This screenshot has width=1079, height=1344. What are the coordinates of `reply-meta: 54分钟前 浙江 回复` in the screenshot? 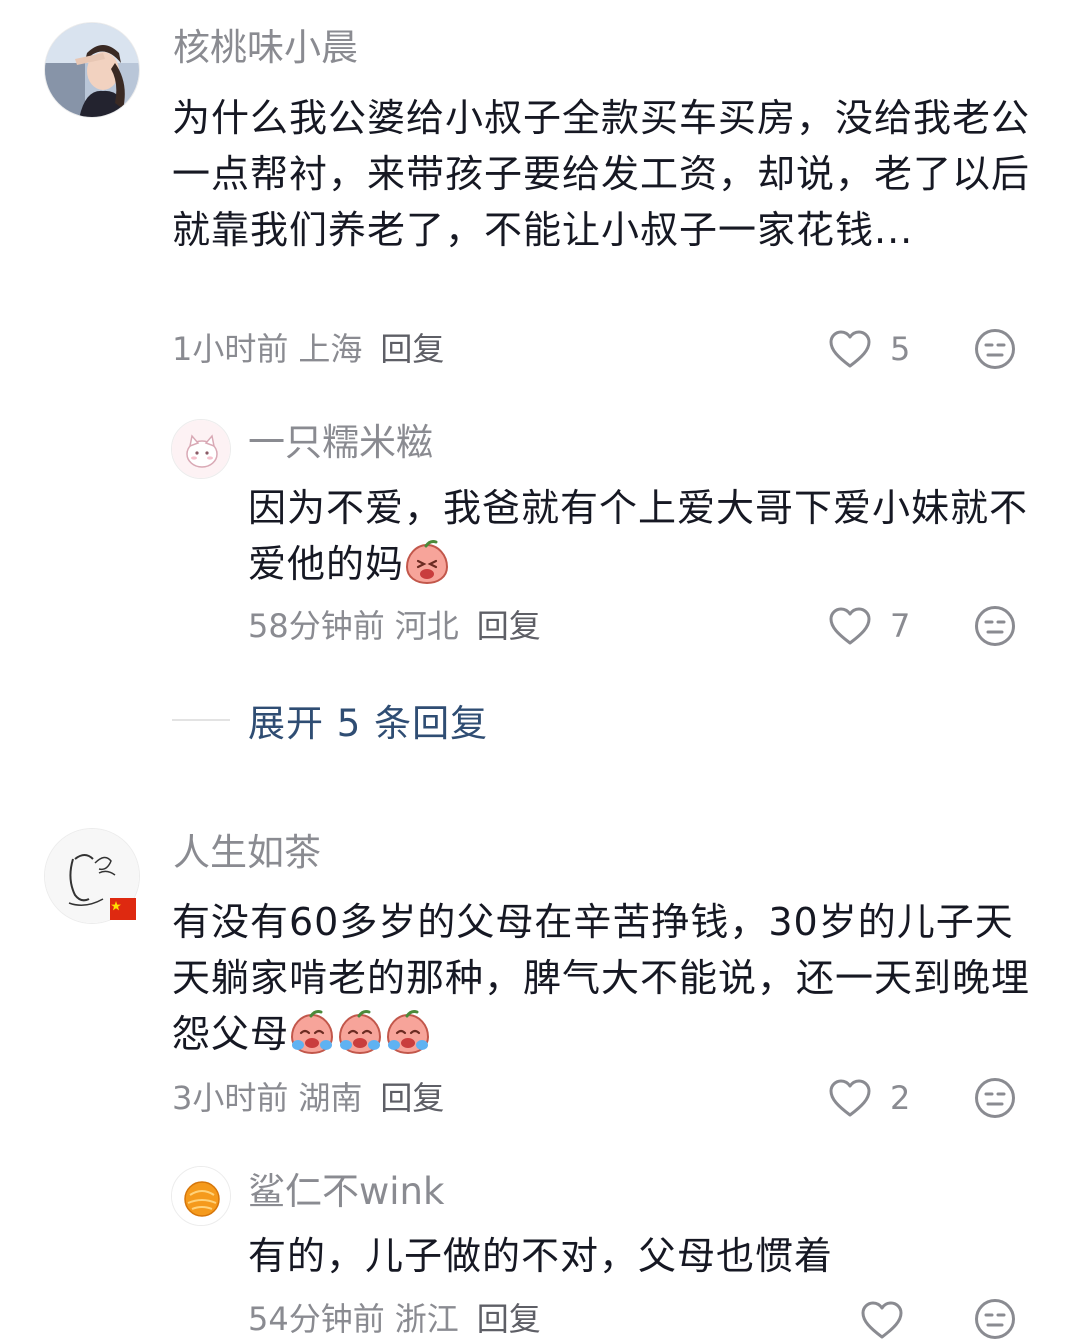 It's located at (394, 1319).